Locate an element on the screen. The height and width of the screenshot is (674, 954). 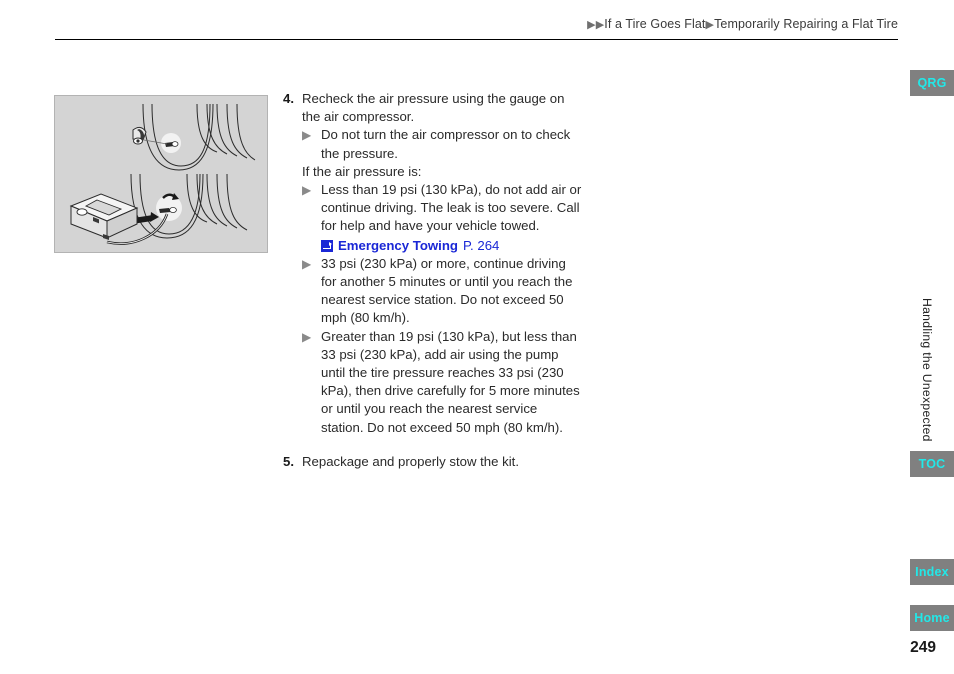
home-button: Home is located at coordinates (932, 618).